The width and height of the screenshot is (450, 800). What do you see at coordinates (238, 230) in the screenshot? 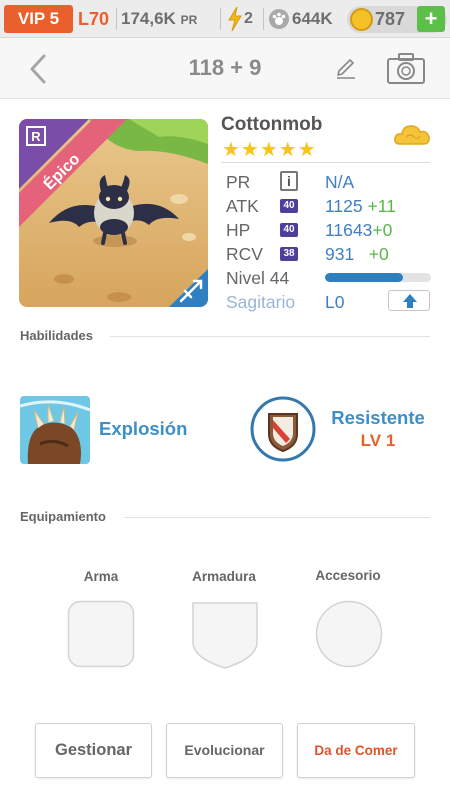
I see `stat-hp-label: HP` at bounding box center [238, 230].